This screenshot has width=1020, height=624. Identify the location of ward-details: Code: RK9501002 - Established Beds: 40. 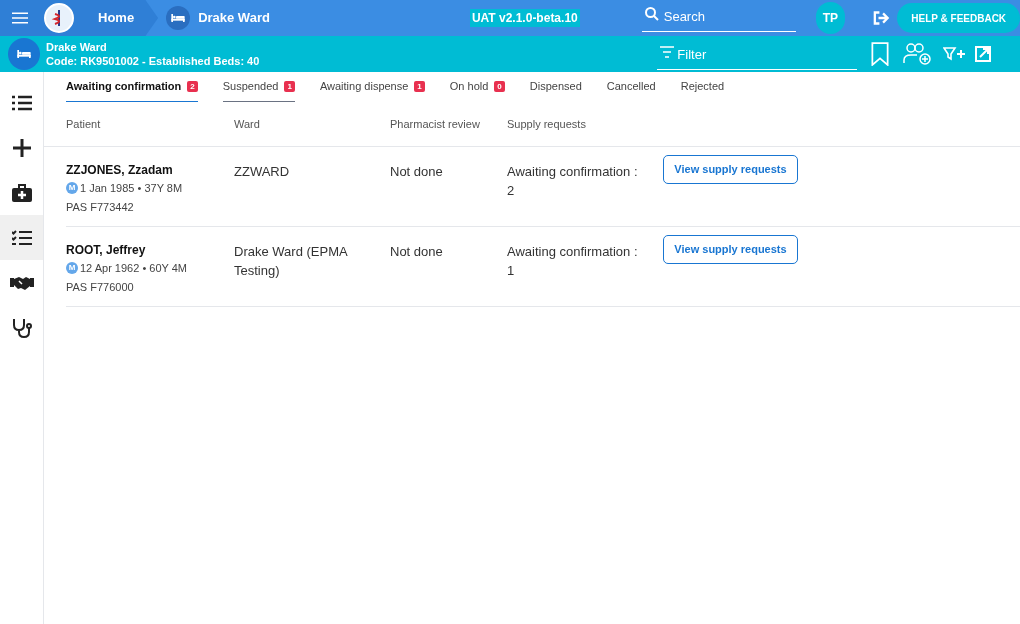
(153, 61).